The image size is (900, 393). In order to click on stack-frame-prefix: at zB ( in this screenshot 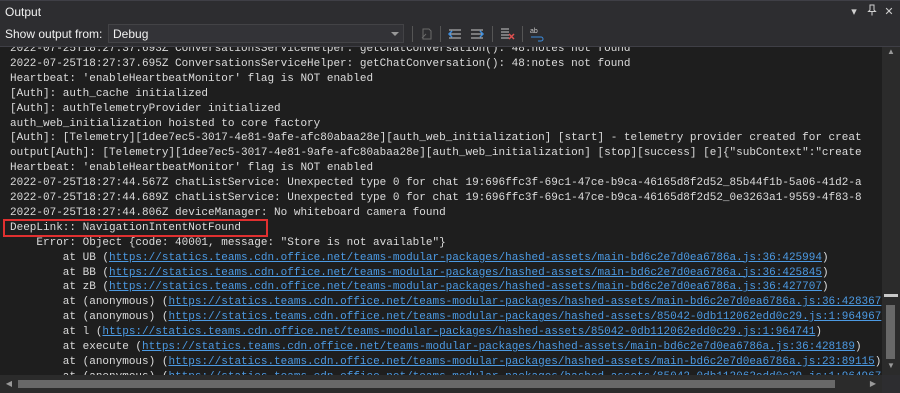, I will do `click(60, 287)`.